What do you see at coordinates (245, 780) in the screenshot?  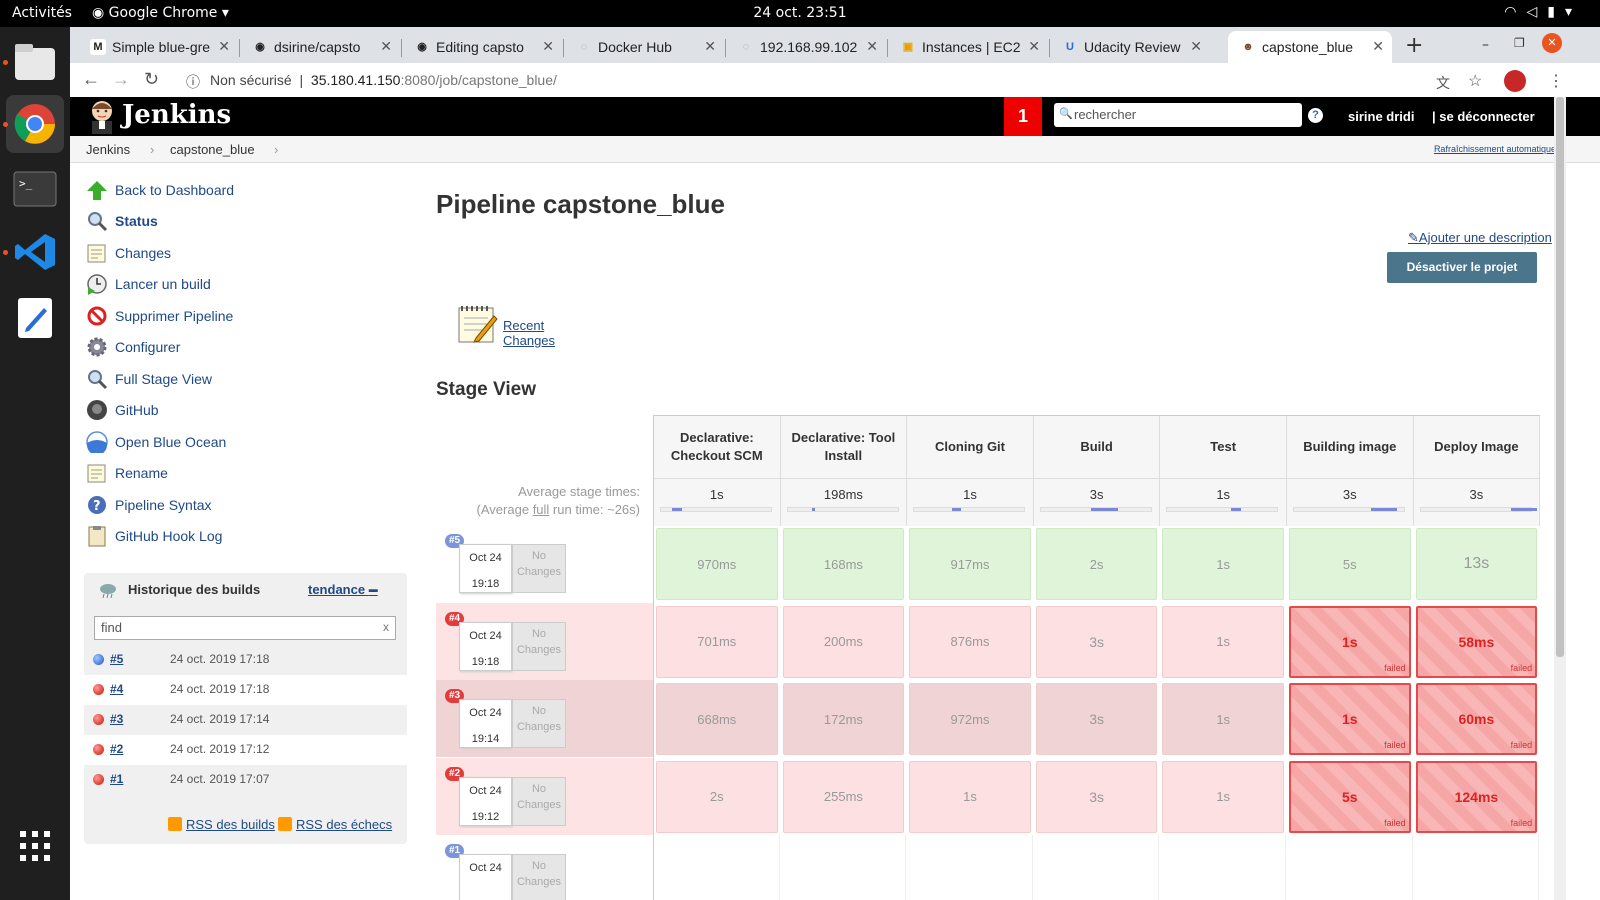 I see `build-history-row: #1 24 oct. 2019 17:07` at bounding box center [245, 780].